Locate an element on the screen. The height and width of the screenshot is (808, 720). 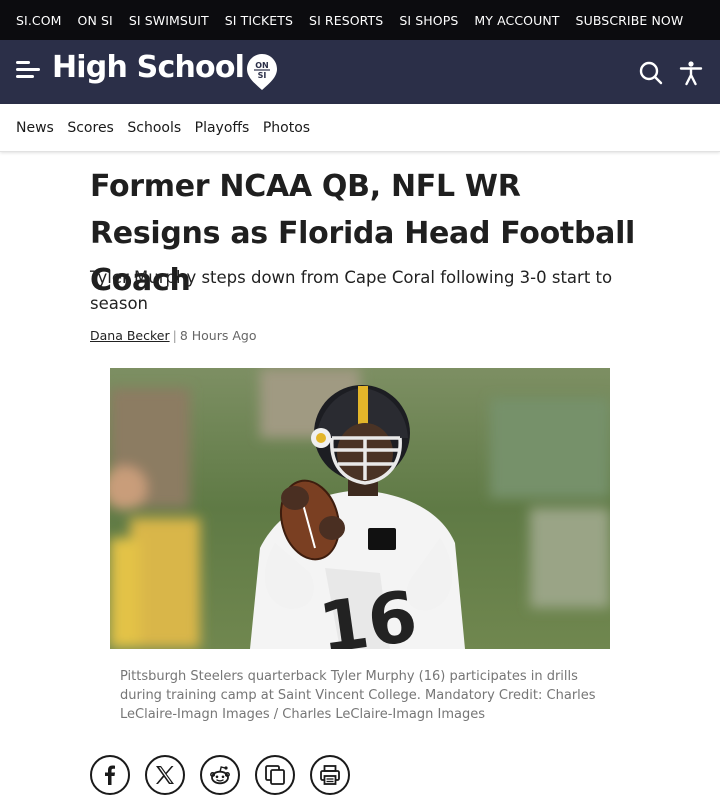
topnav-si-shops: SI SHOPS is located at coordinates (428, 20).